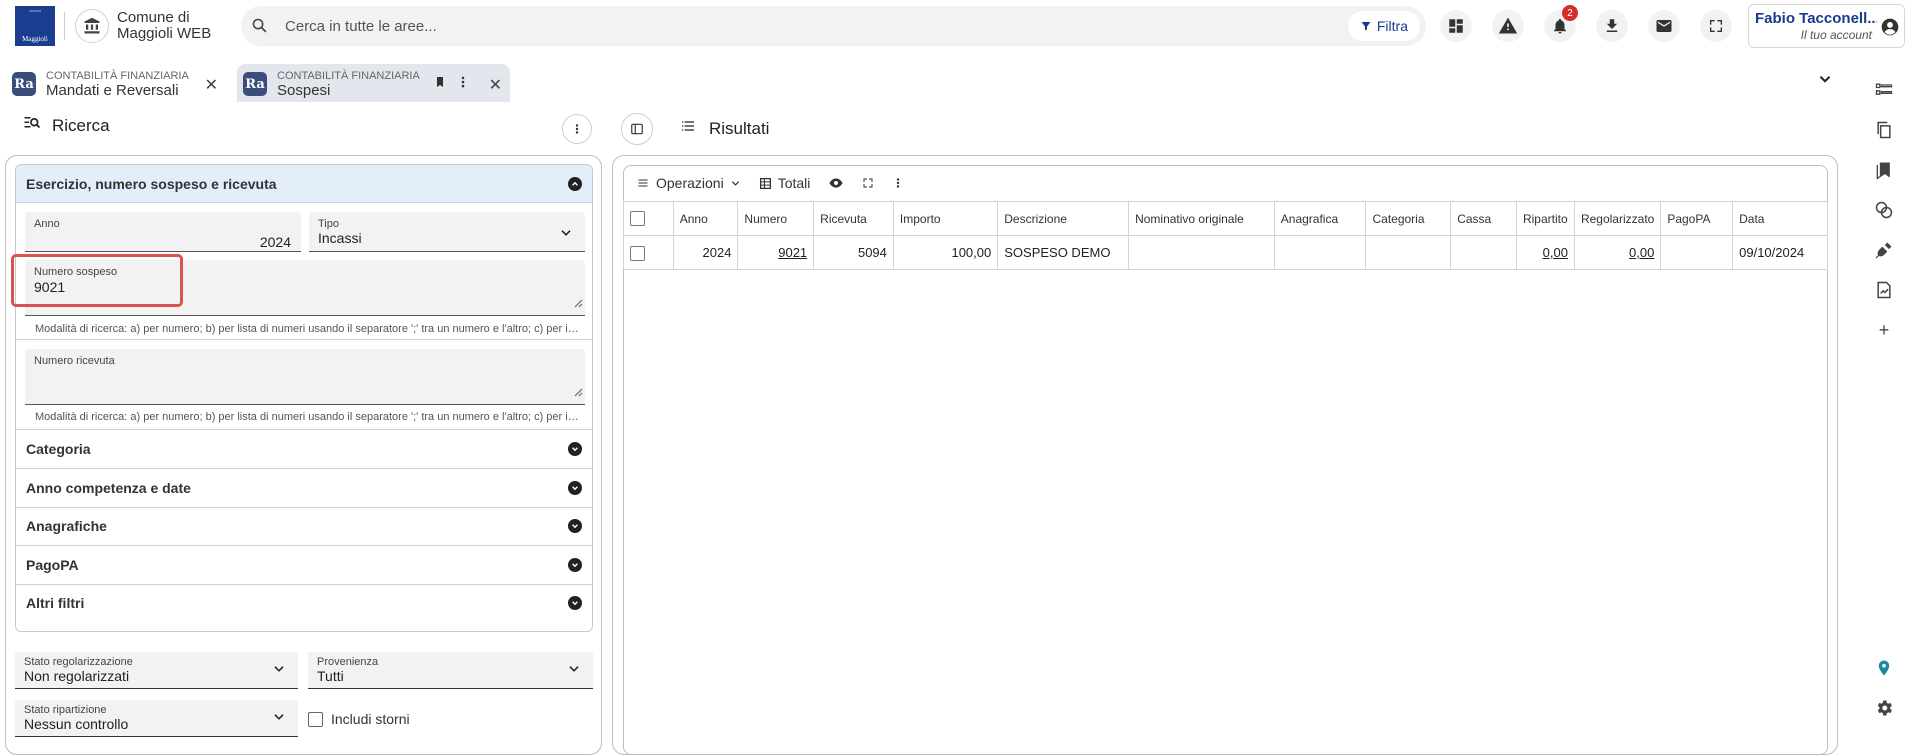 The image size is (1905, 755). I want to click on mail-icon, so click(1664, 26).